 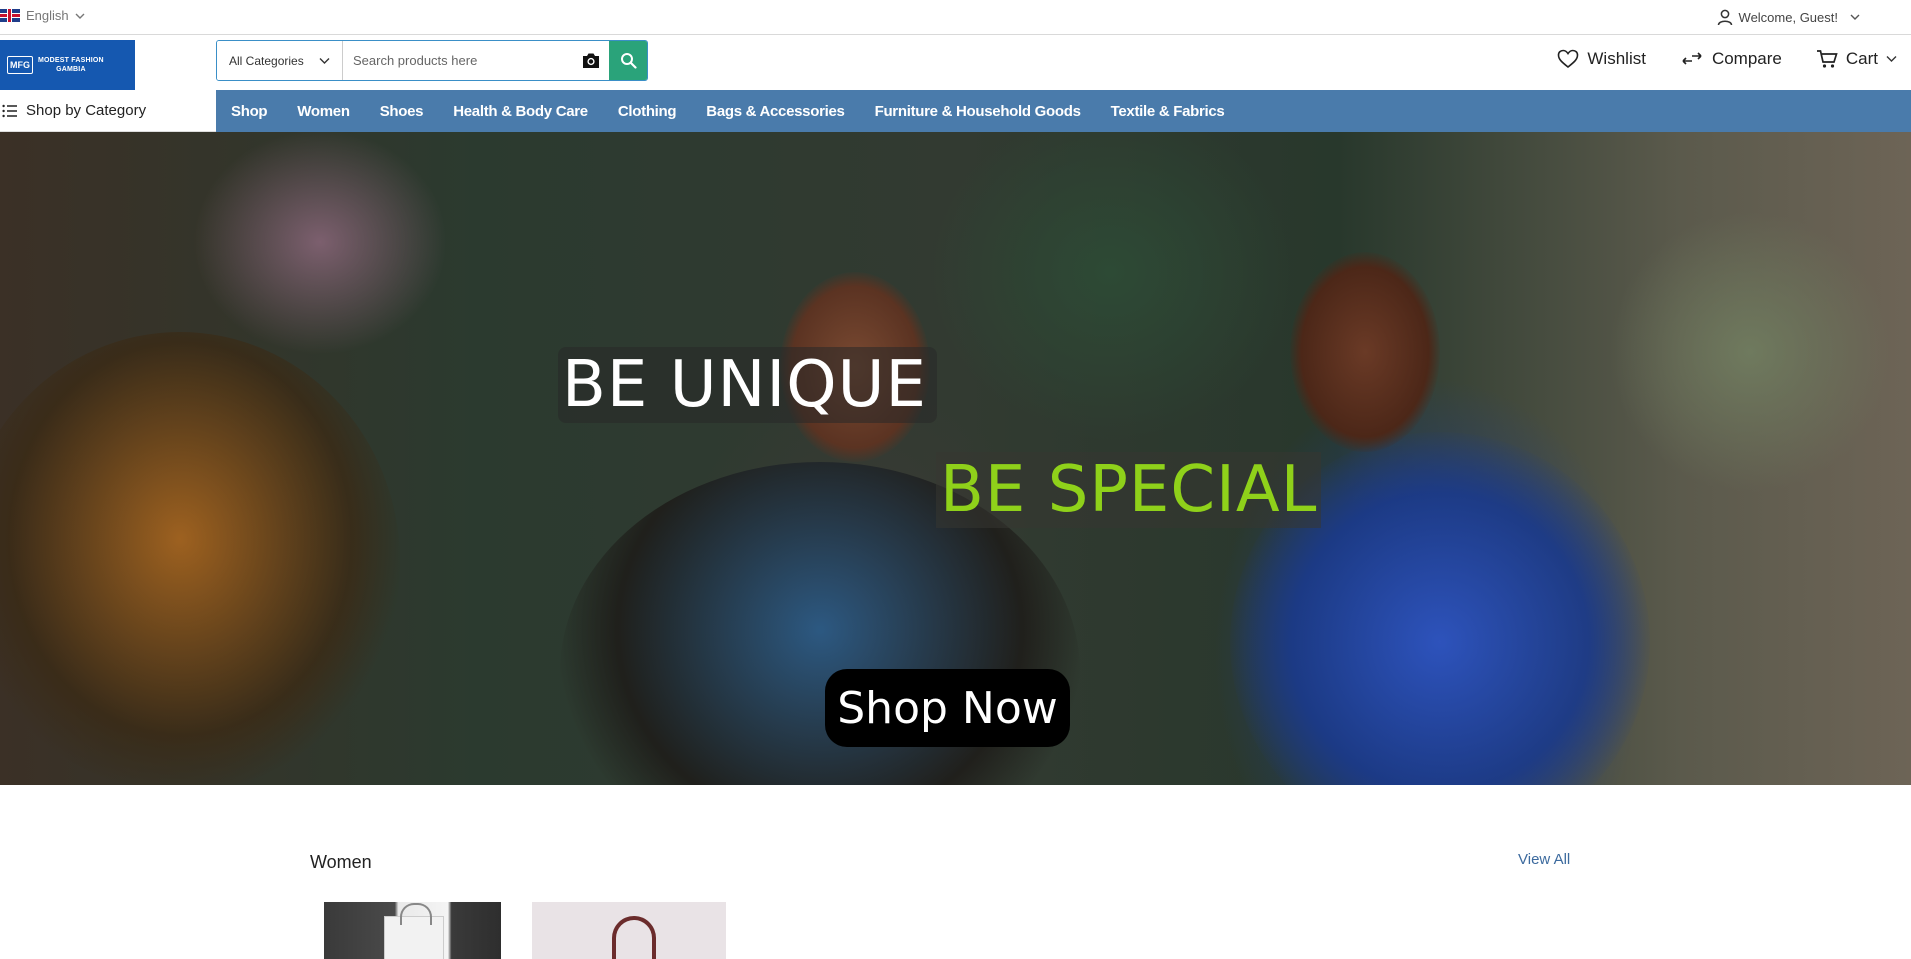 I want to click on hero-photo-face-right, so click(x=1365, y=352).